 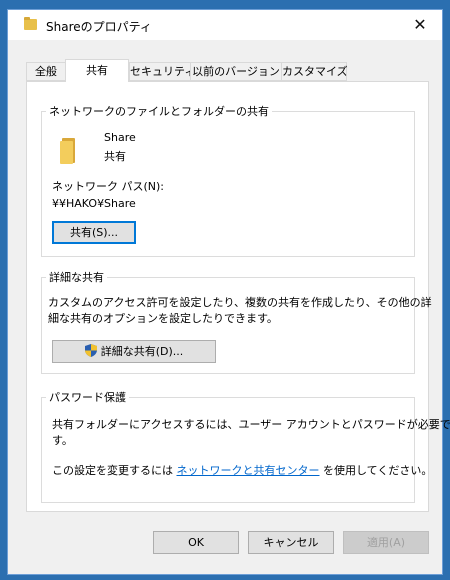 What do you see at coordinates (99, 27) in the screenshot?
I see `window-title: Shareのプロパティ` at bounding box center [99, 27].